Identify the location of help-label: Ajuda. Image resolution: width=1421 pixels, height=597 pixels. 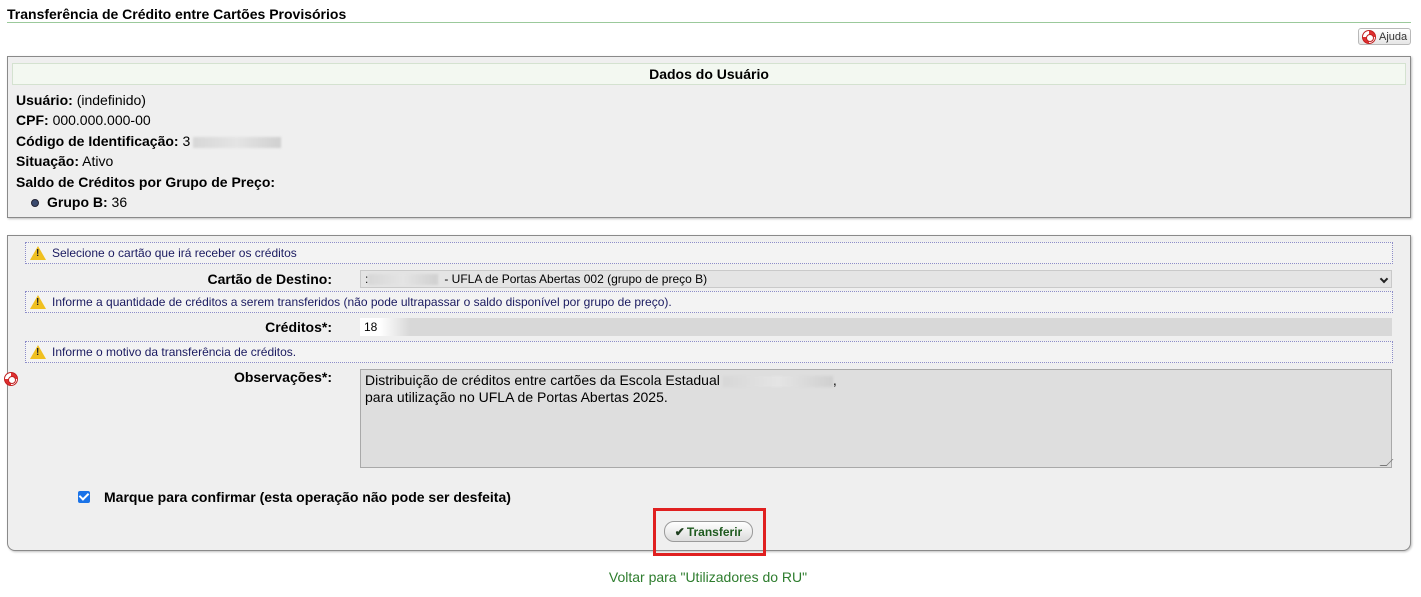
(1393, 36).